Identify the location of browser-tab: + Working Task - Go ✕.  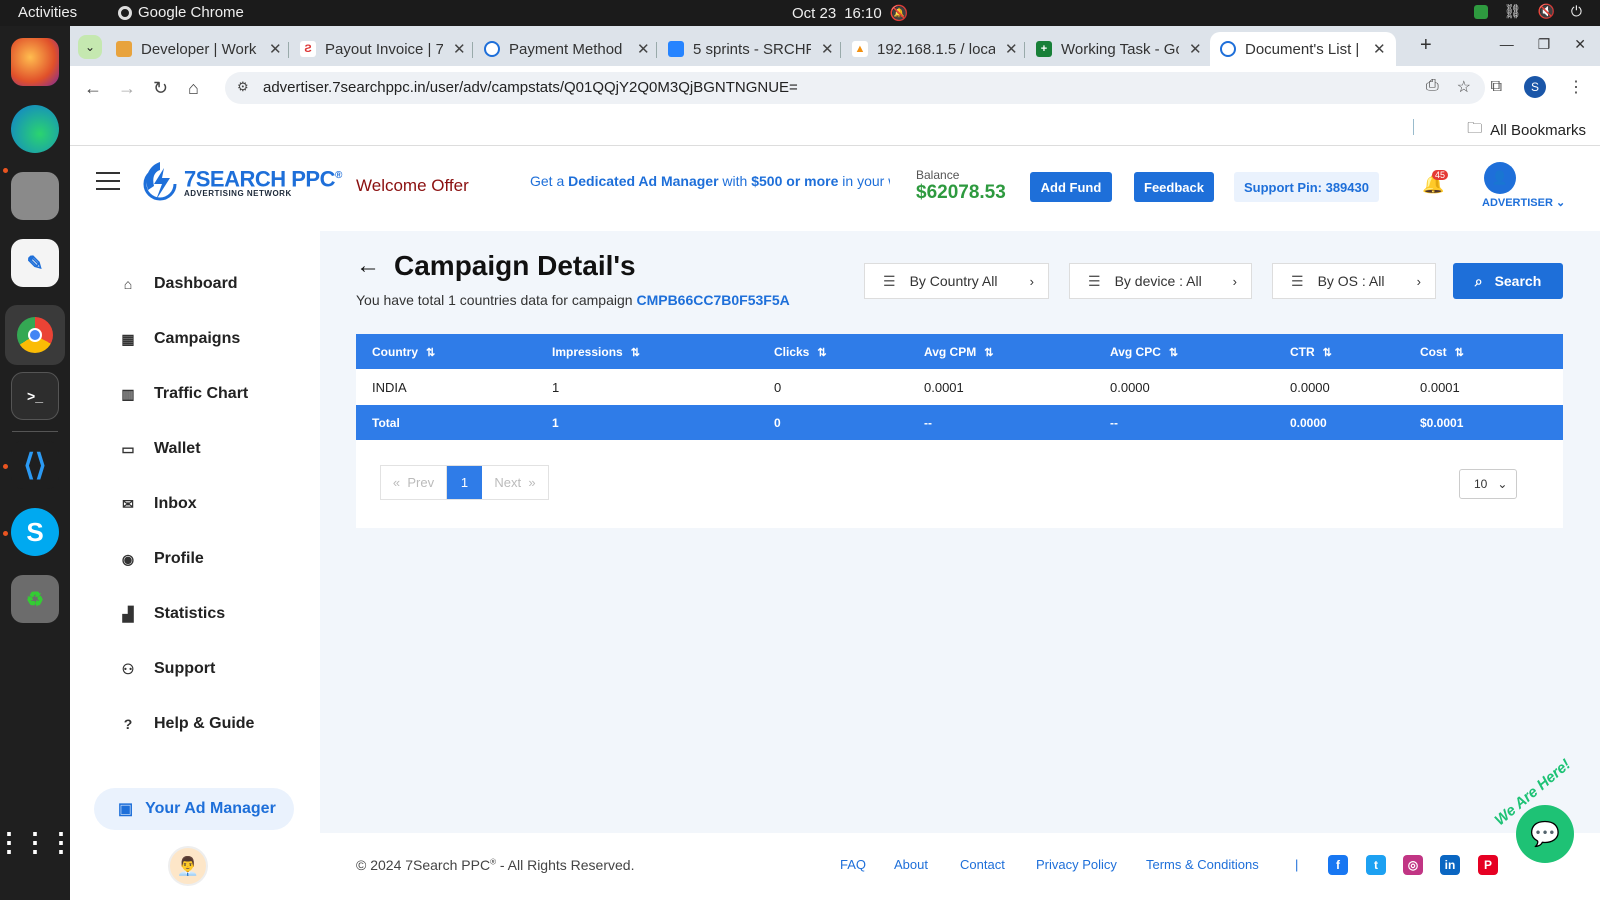
(1119, 49).